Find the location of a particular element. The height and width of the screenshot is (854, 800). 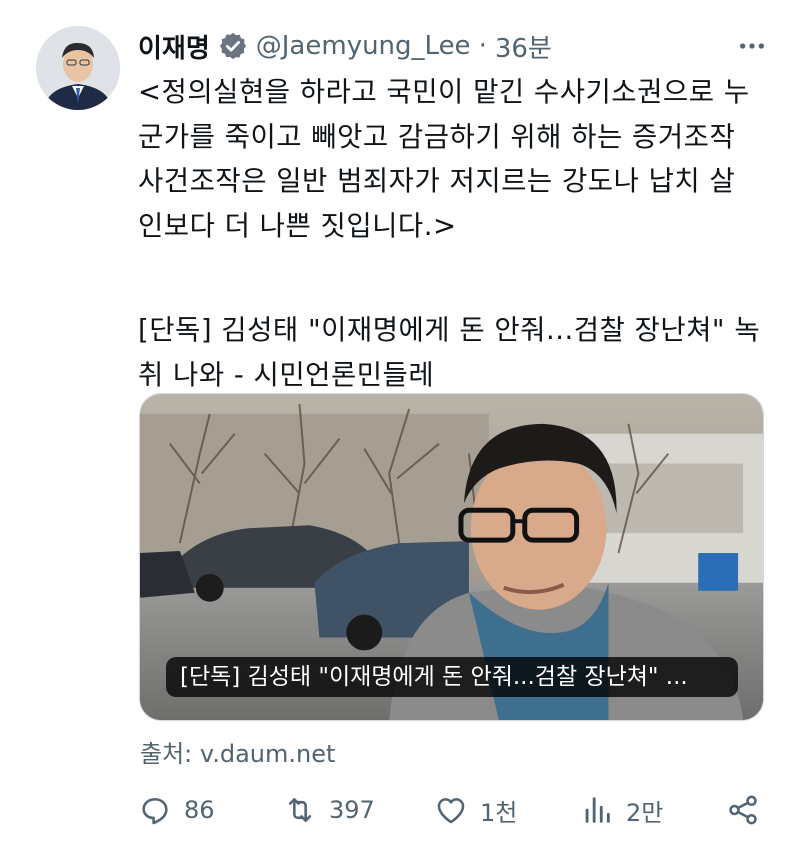

views-button: 2만 is located at coordinates (621, 810).